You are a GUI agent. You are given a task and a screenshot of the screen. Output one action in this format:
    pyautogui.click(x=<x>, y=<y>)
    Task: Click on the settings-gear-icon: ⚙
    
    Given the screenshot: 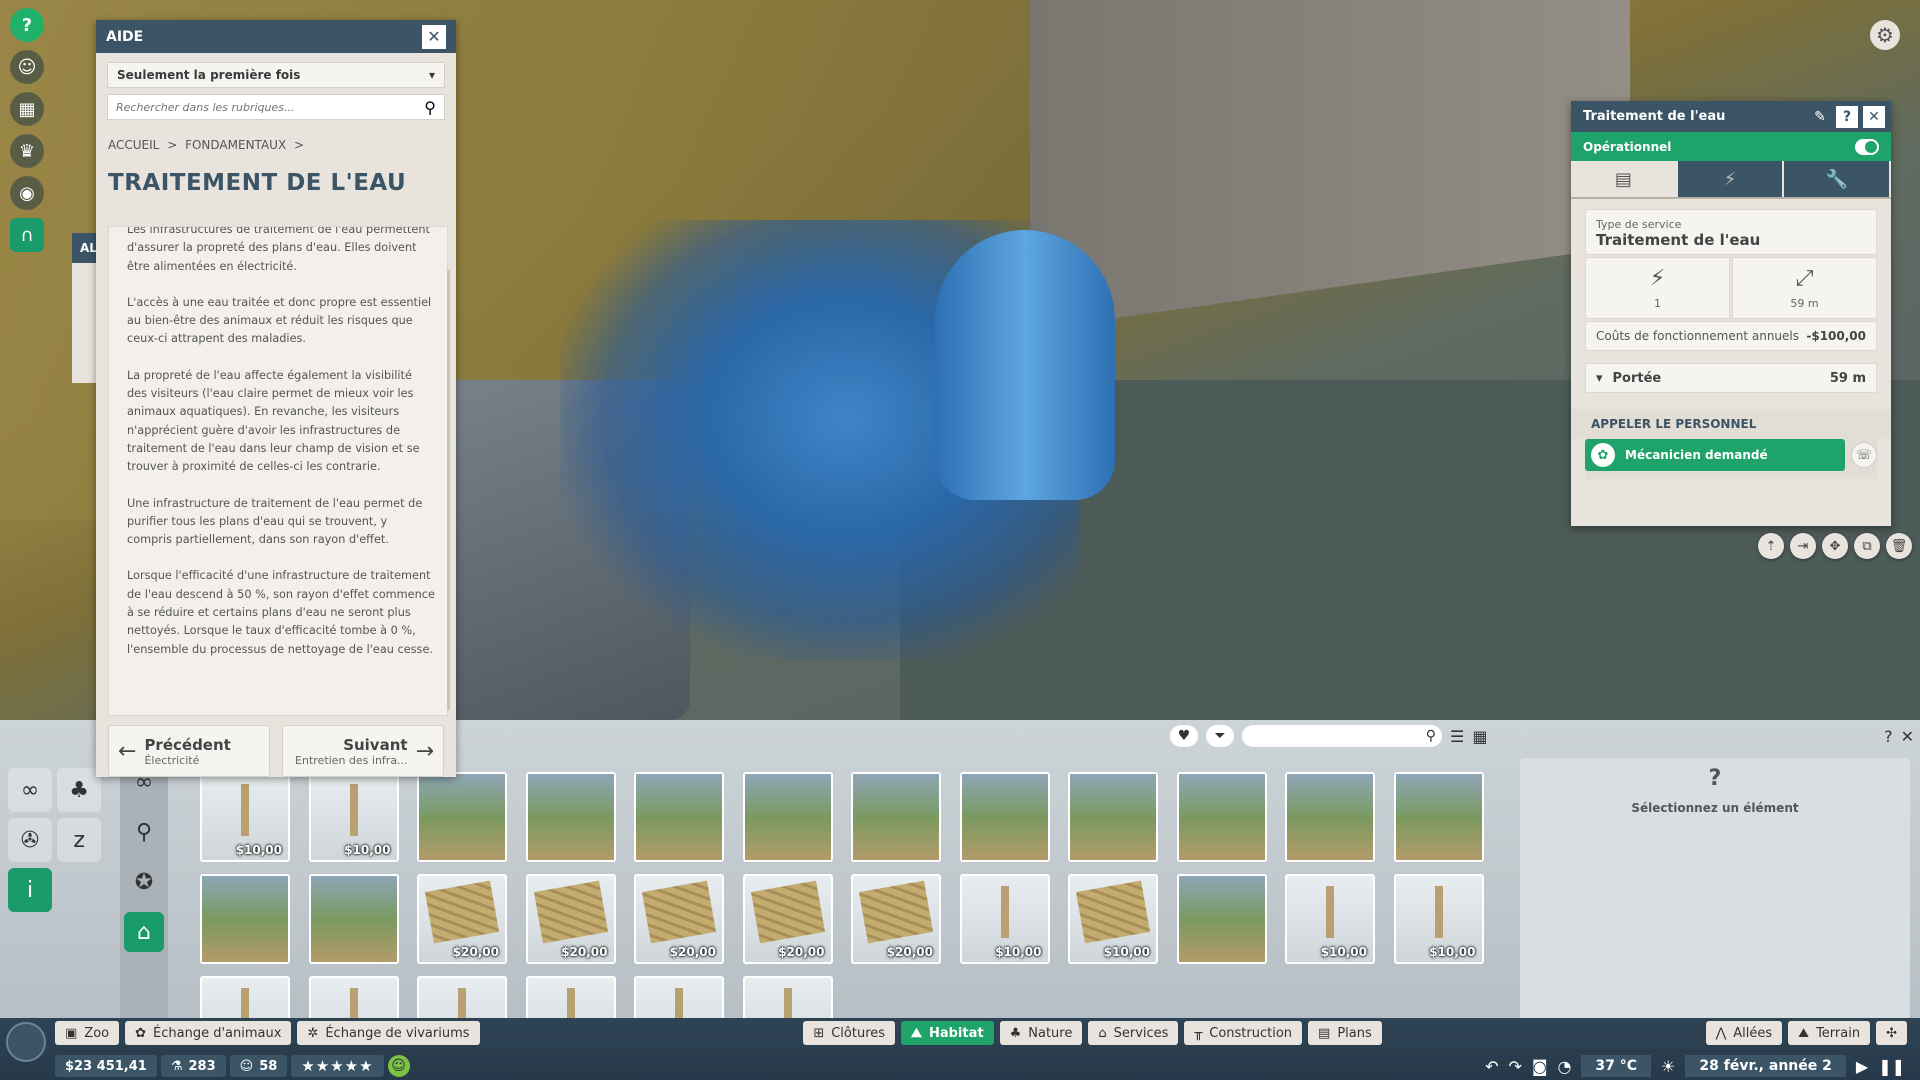 What is the action you would take?
    pyautogui.click(x=1885, y=35)
    